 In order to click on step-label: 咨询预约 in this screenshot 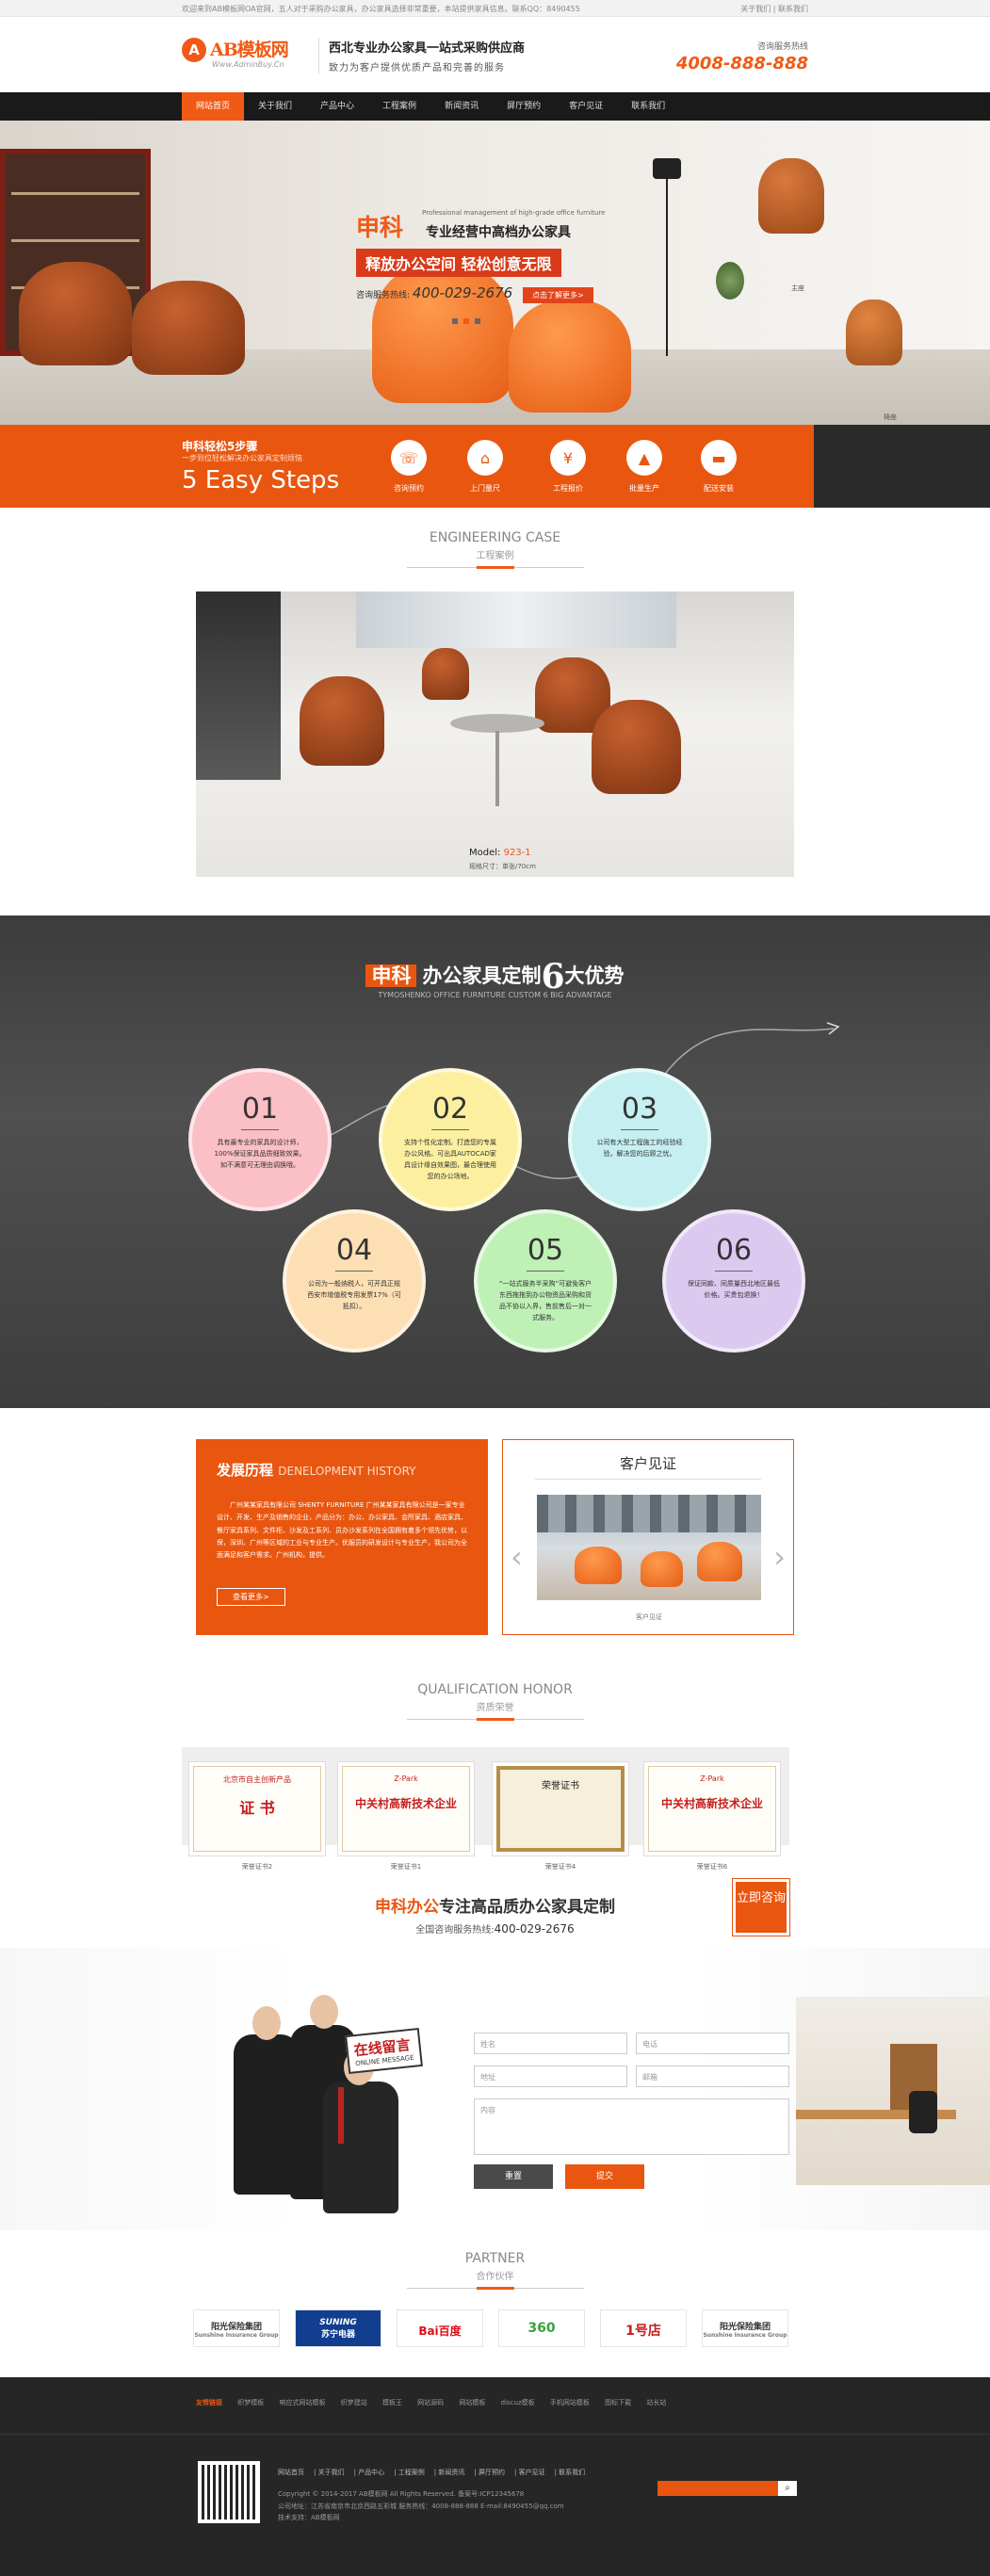, I will do `click(409, 489)`.